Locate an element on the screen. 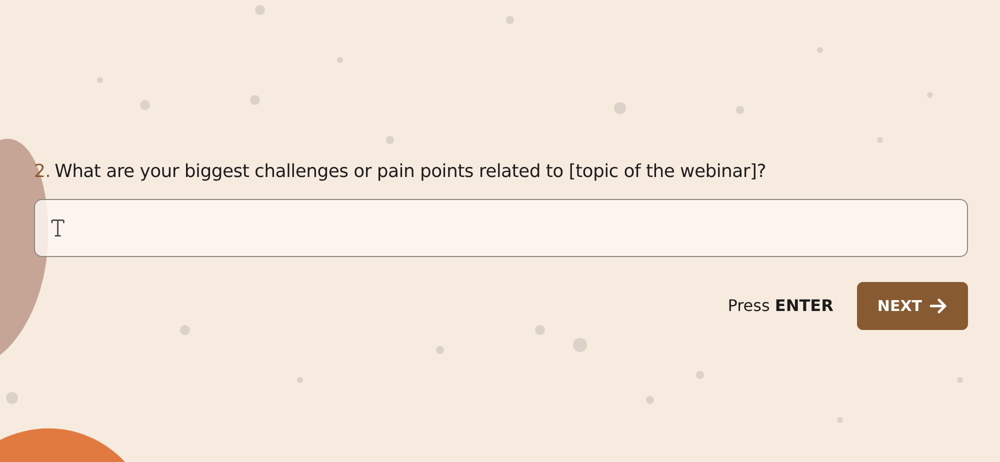  arrow-right-icon is located at coordinates (939, 306).